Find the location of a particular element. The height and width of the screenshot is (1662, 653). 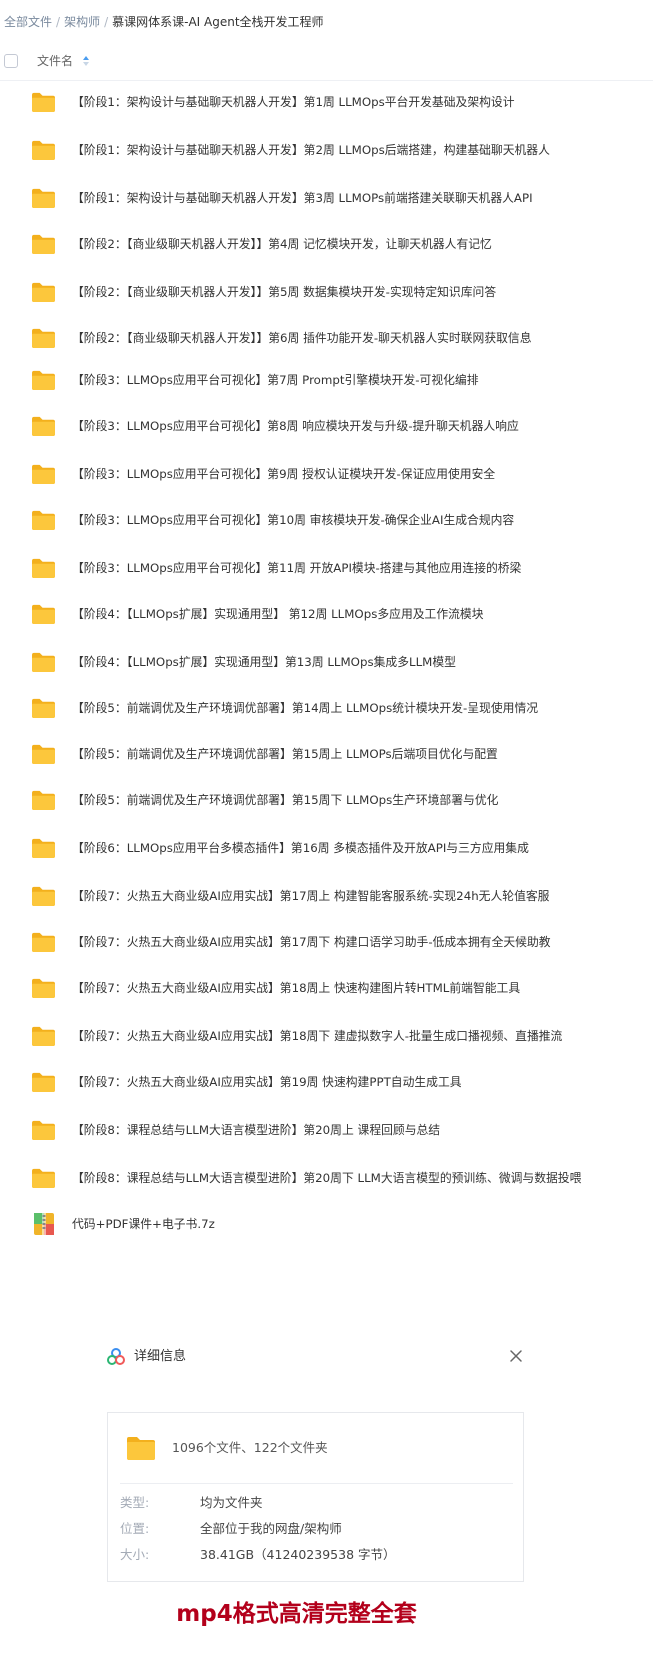

file-name: 代码+PDF课件+电子书.7z is located at coordinates (143, 1224).